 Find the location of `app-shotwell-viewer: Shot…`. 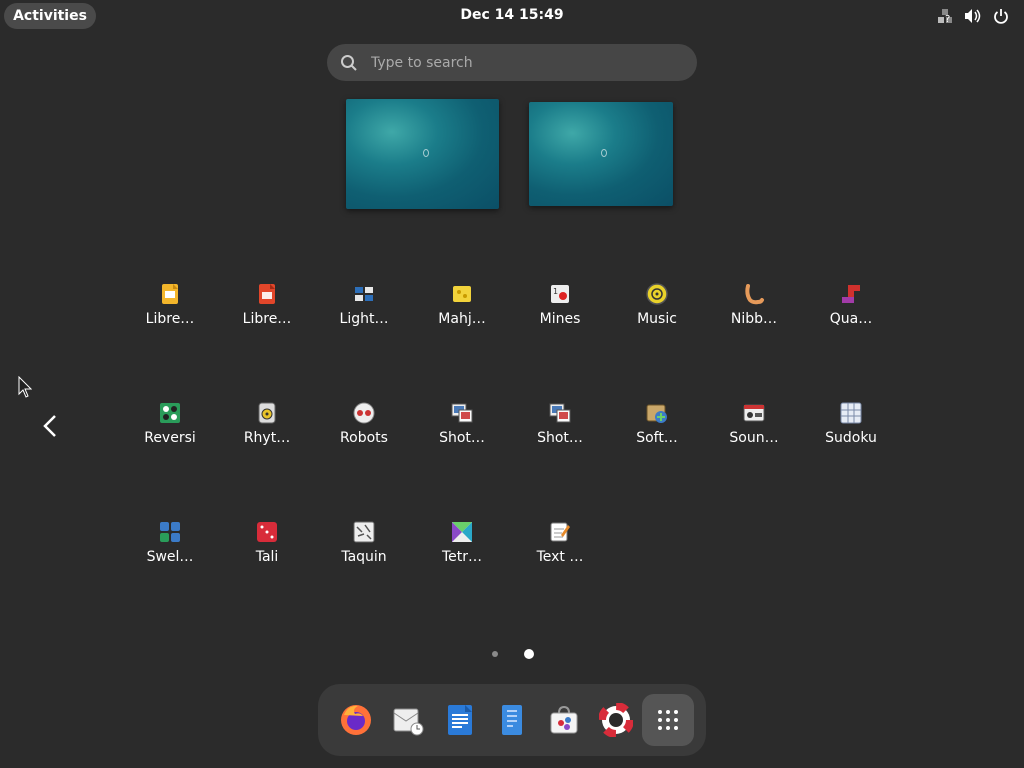

app-shotwell-viewer: Shot… is located at coordinates (560, 431).